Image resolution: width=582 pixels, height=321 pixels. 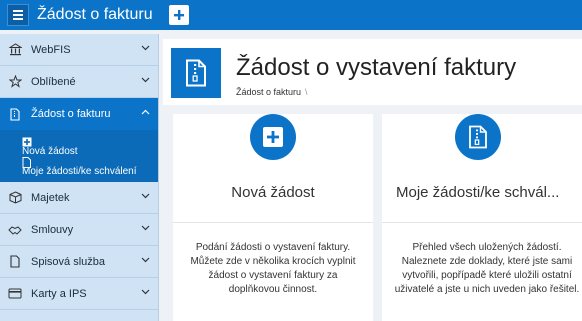 What do you see at coordinates (79, 146) in the screenshot?
I see `submenu-item-nova-zadost: Nová žádost` at bounding box center [79, 146].